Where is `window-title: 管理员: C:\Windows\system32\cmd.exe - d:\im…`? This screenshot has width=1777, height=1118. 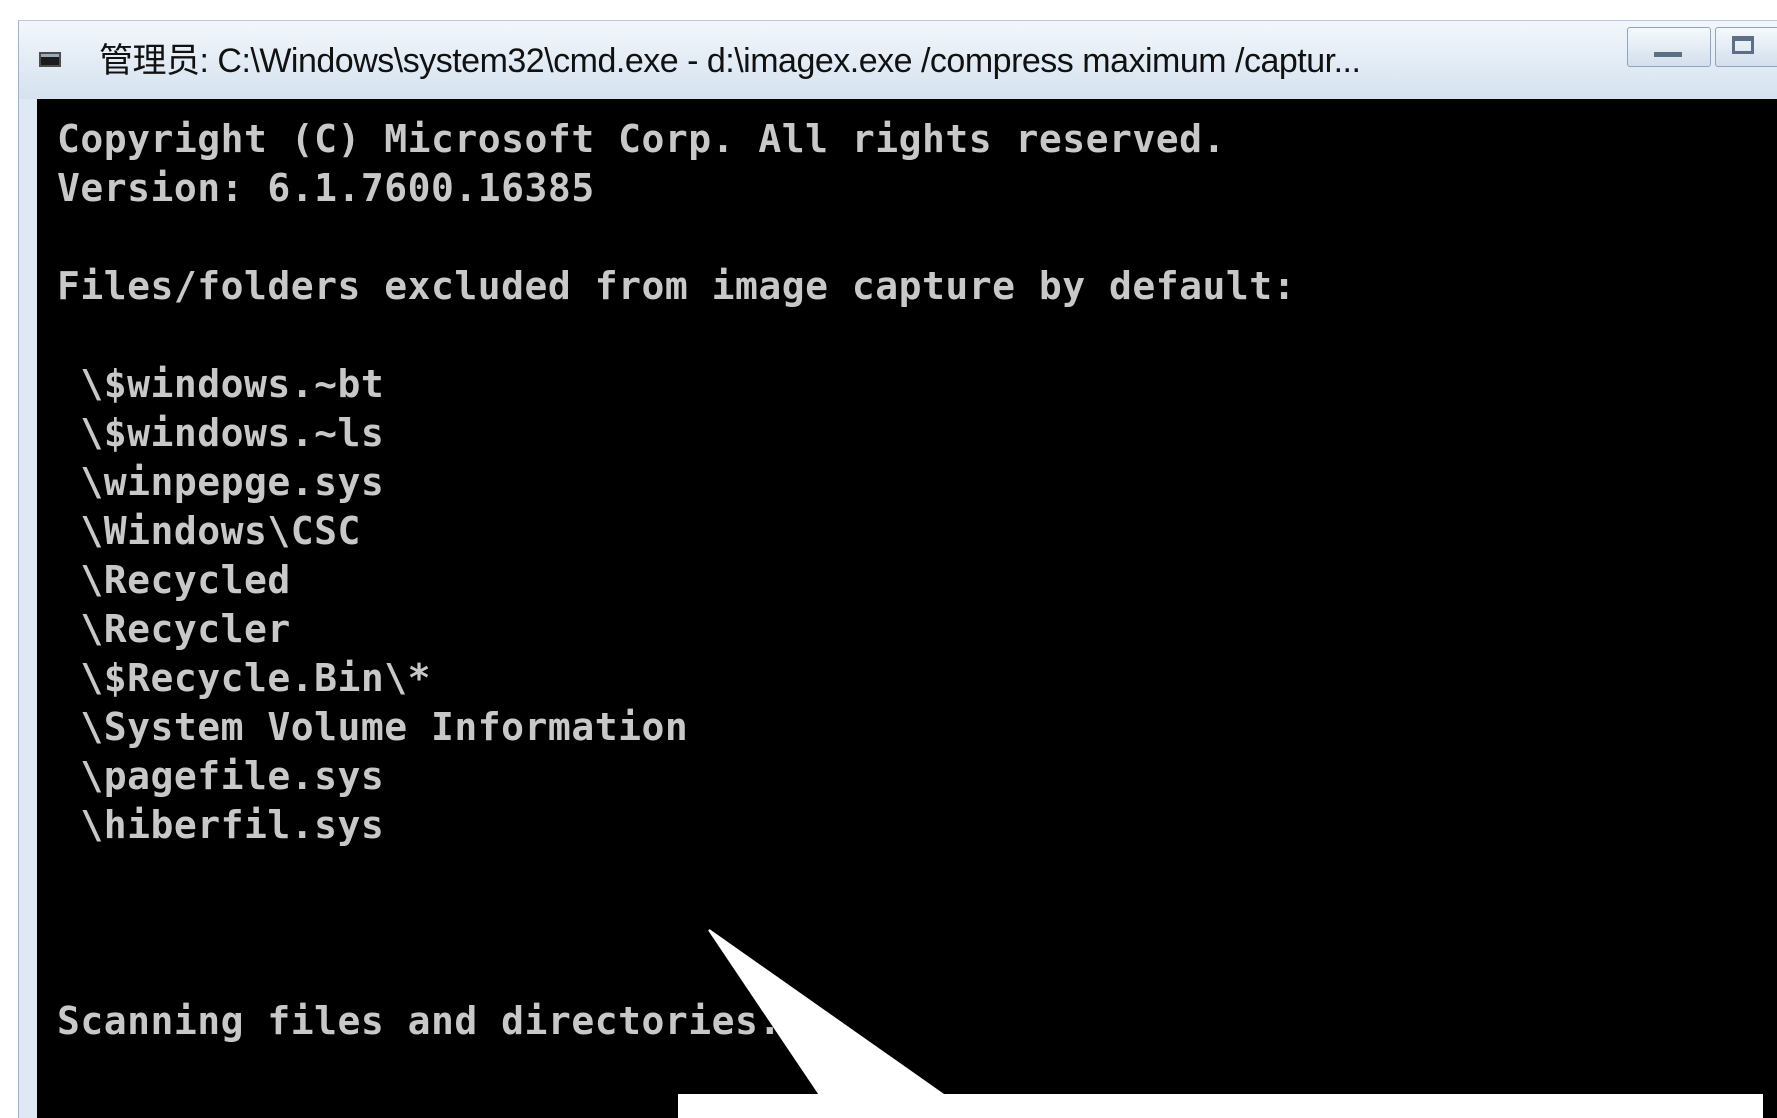 window-title: 管理员: C:\Windows\system32\cmd.exe - d:\im… is located at coordinates (730, 61).